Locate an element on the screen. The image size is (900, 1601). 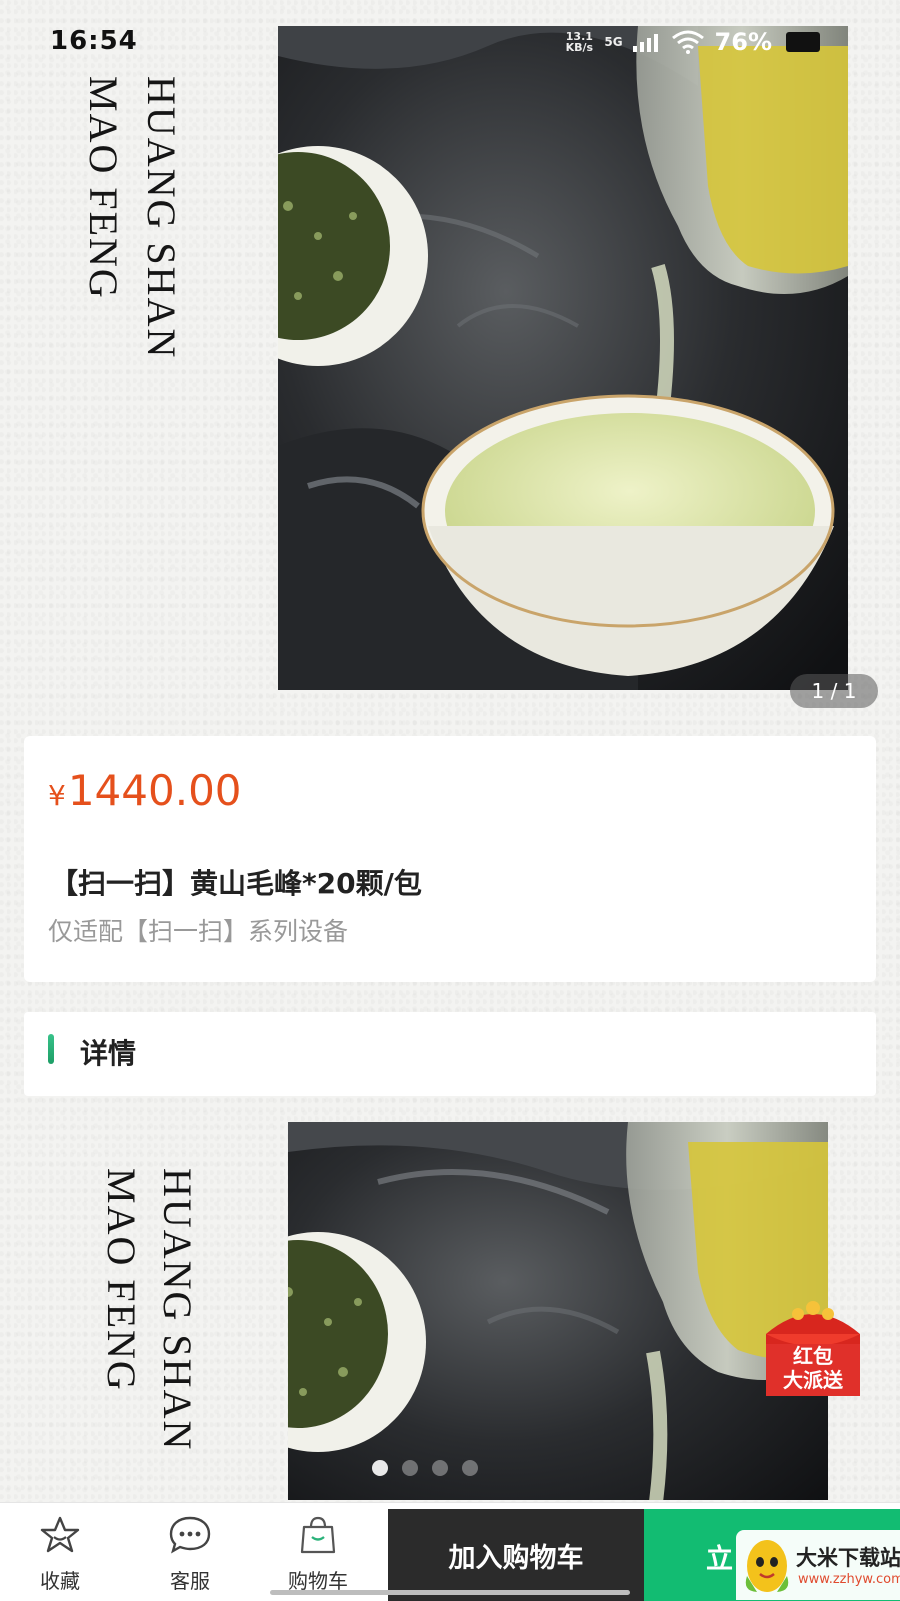
network-type: 5G is located at coordinates (613, 42).